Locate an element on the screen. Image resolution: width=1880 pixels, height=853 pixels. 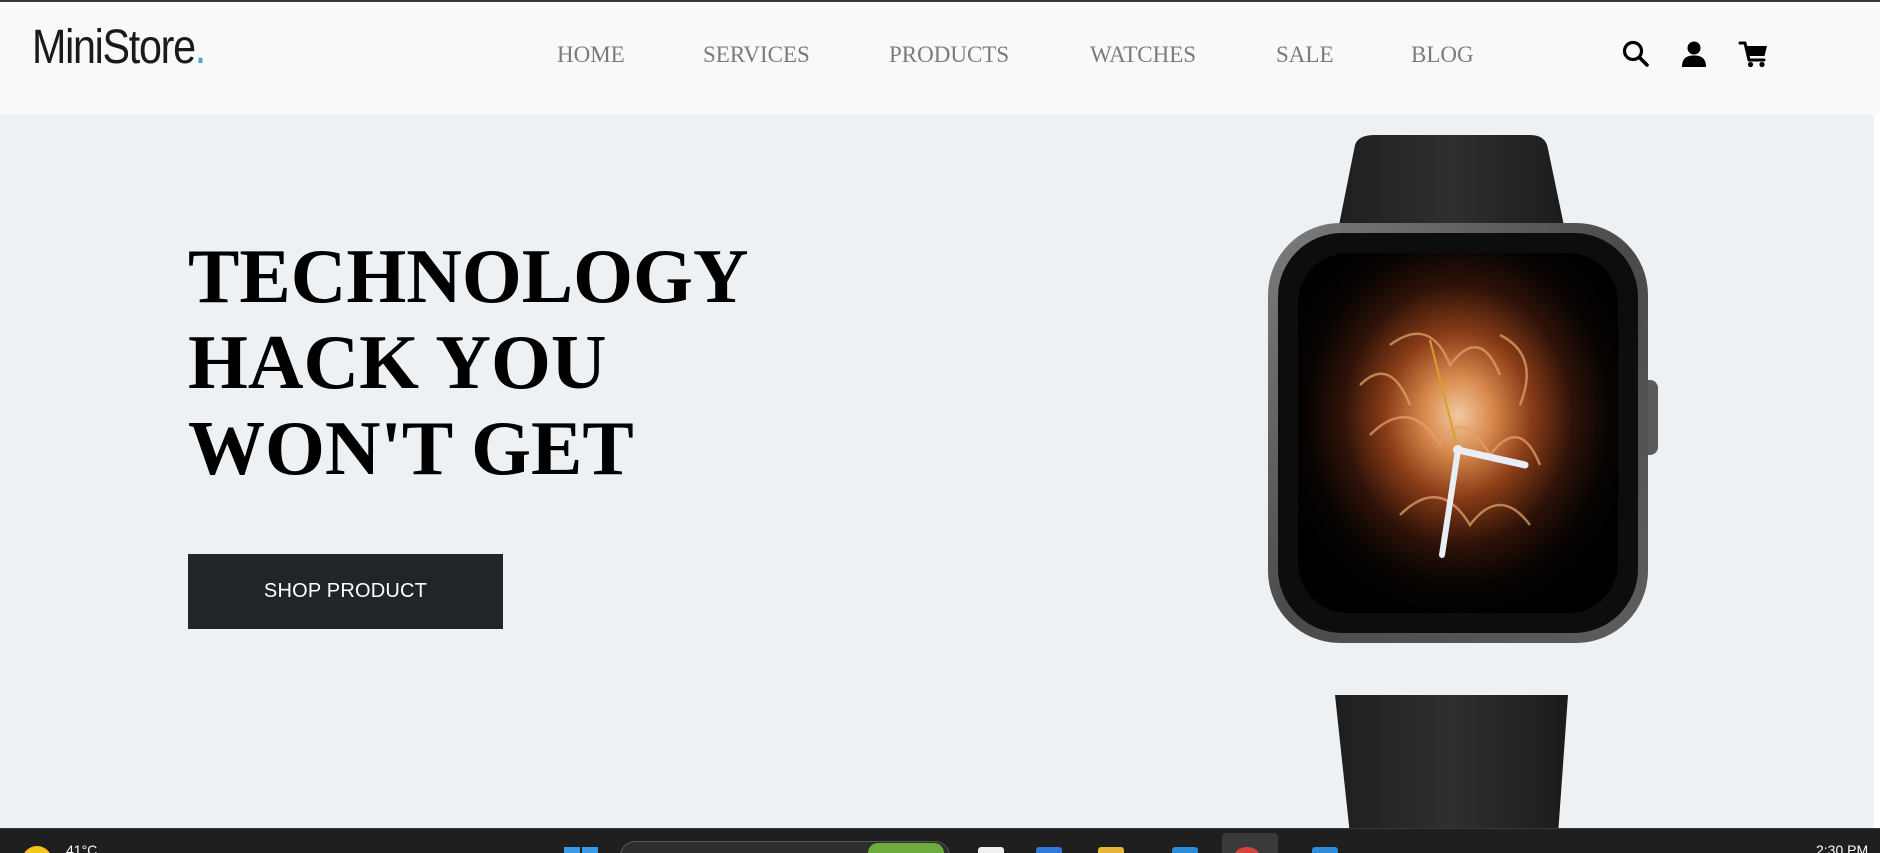
weather-sun-icon is located at coordinates (37, 849).